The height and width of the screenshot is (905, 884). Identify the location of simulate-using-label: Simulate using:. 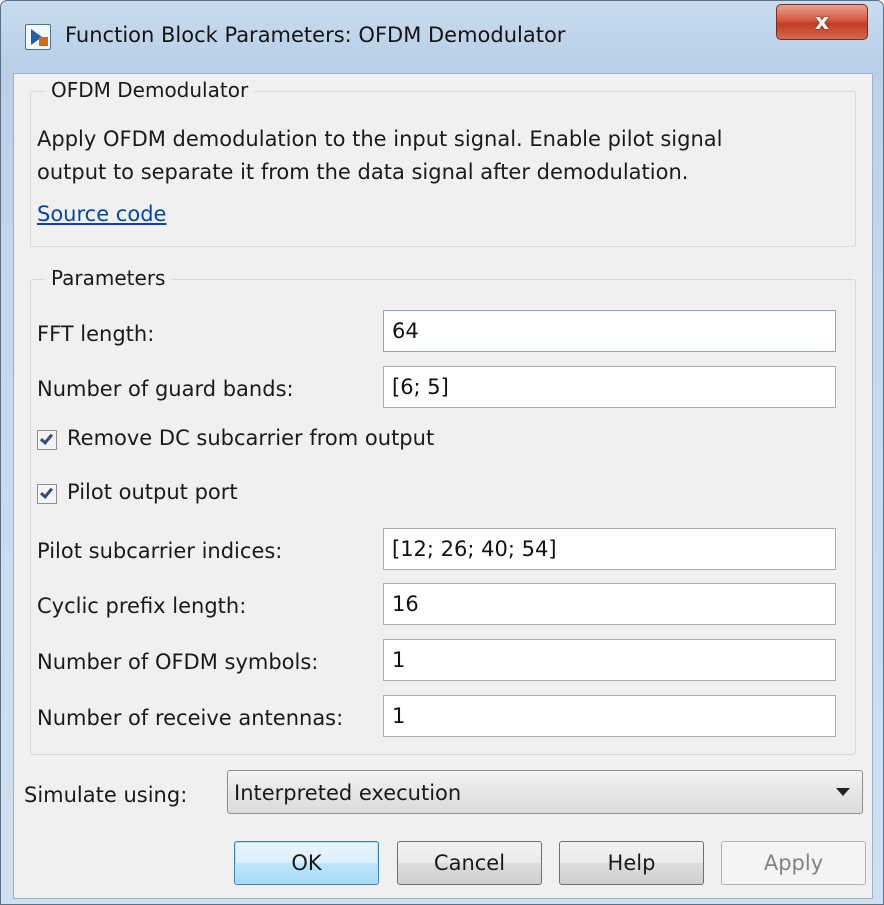
(106, 795).